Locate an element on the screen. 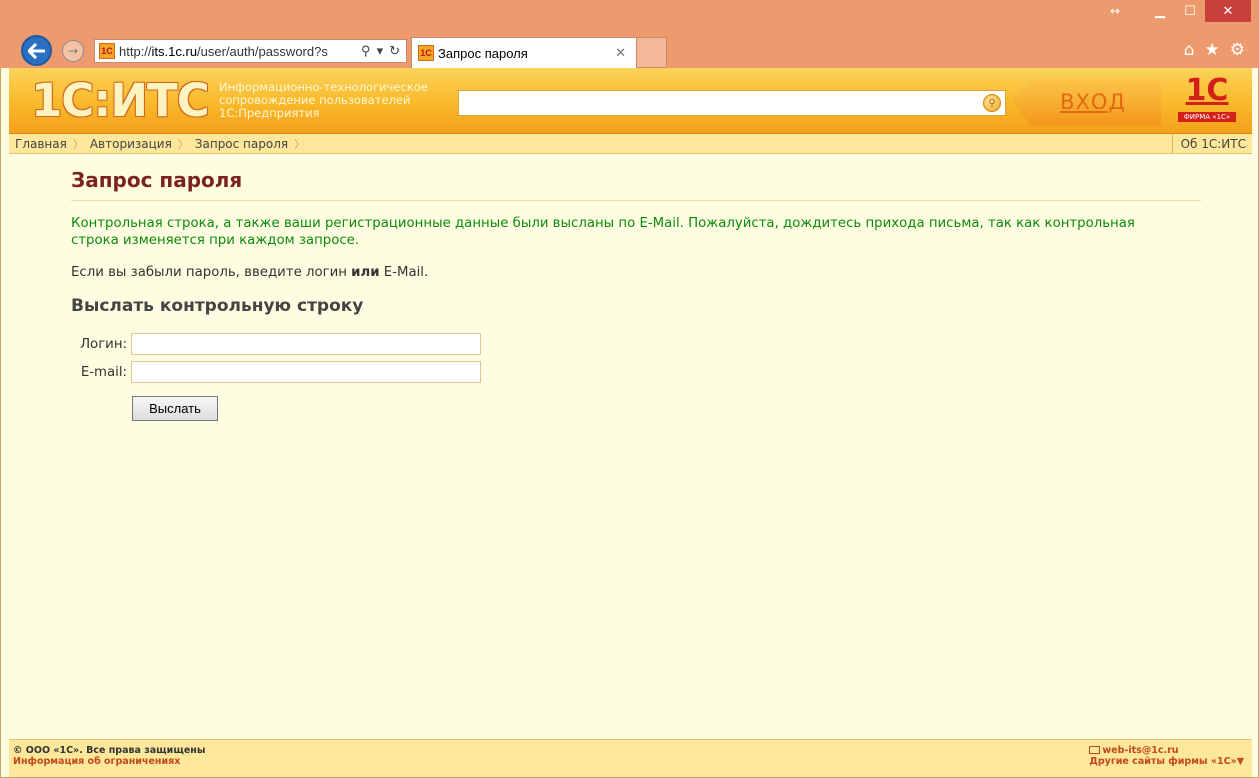 The height and width of the screenshot is (778, 1259). email-link: web-its@1c.ru is located at coordinates (1166, 750).